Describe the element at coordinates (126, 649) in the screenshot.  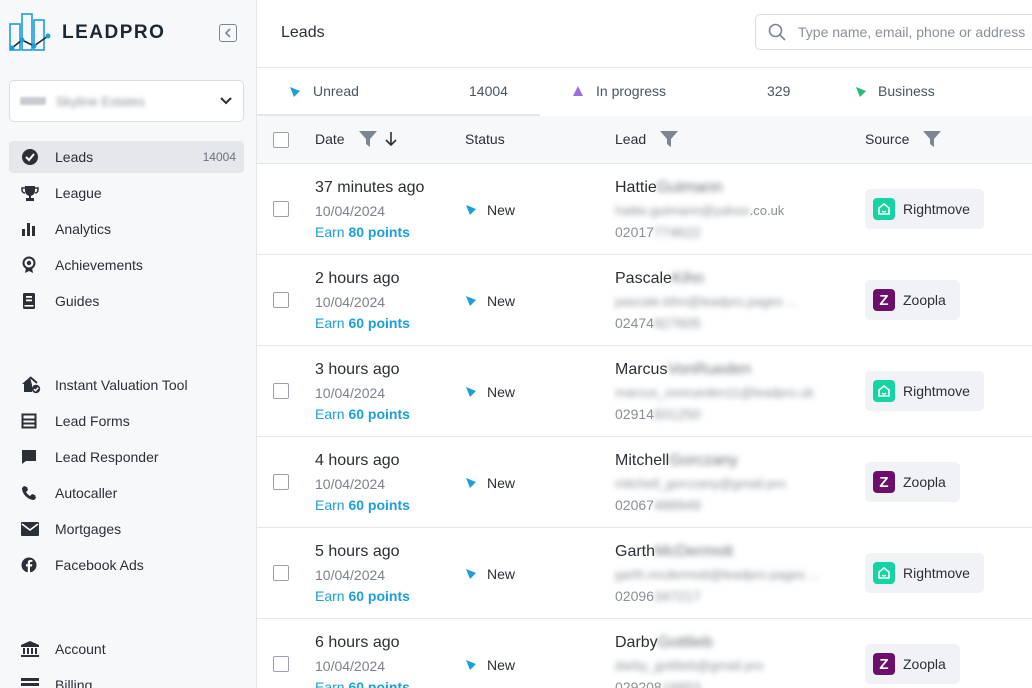
I see `sidebar-item-account: Account` at that location.